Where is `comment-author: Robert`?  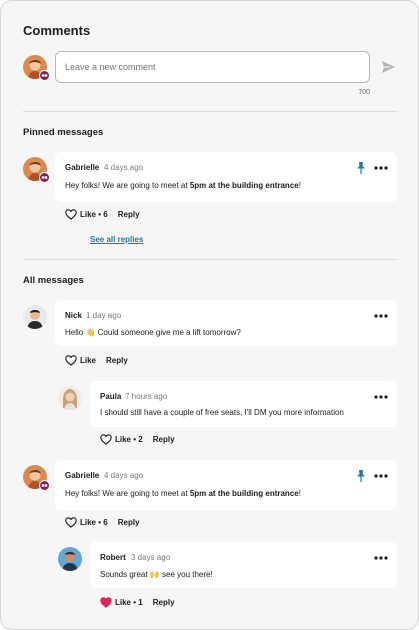 comment-author: Robert is located at coordinates (113, 557).